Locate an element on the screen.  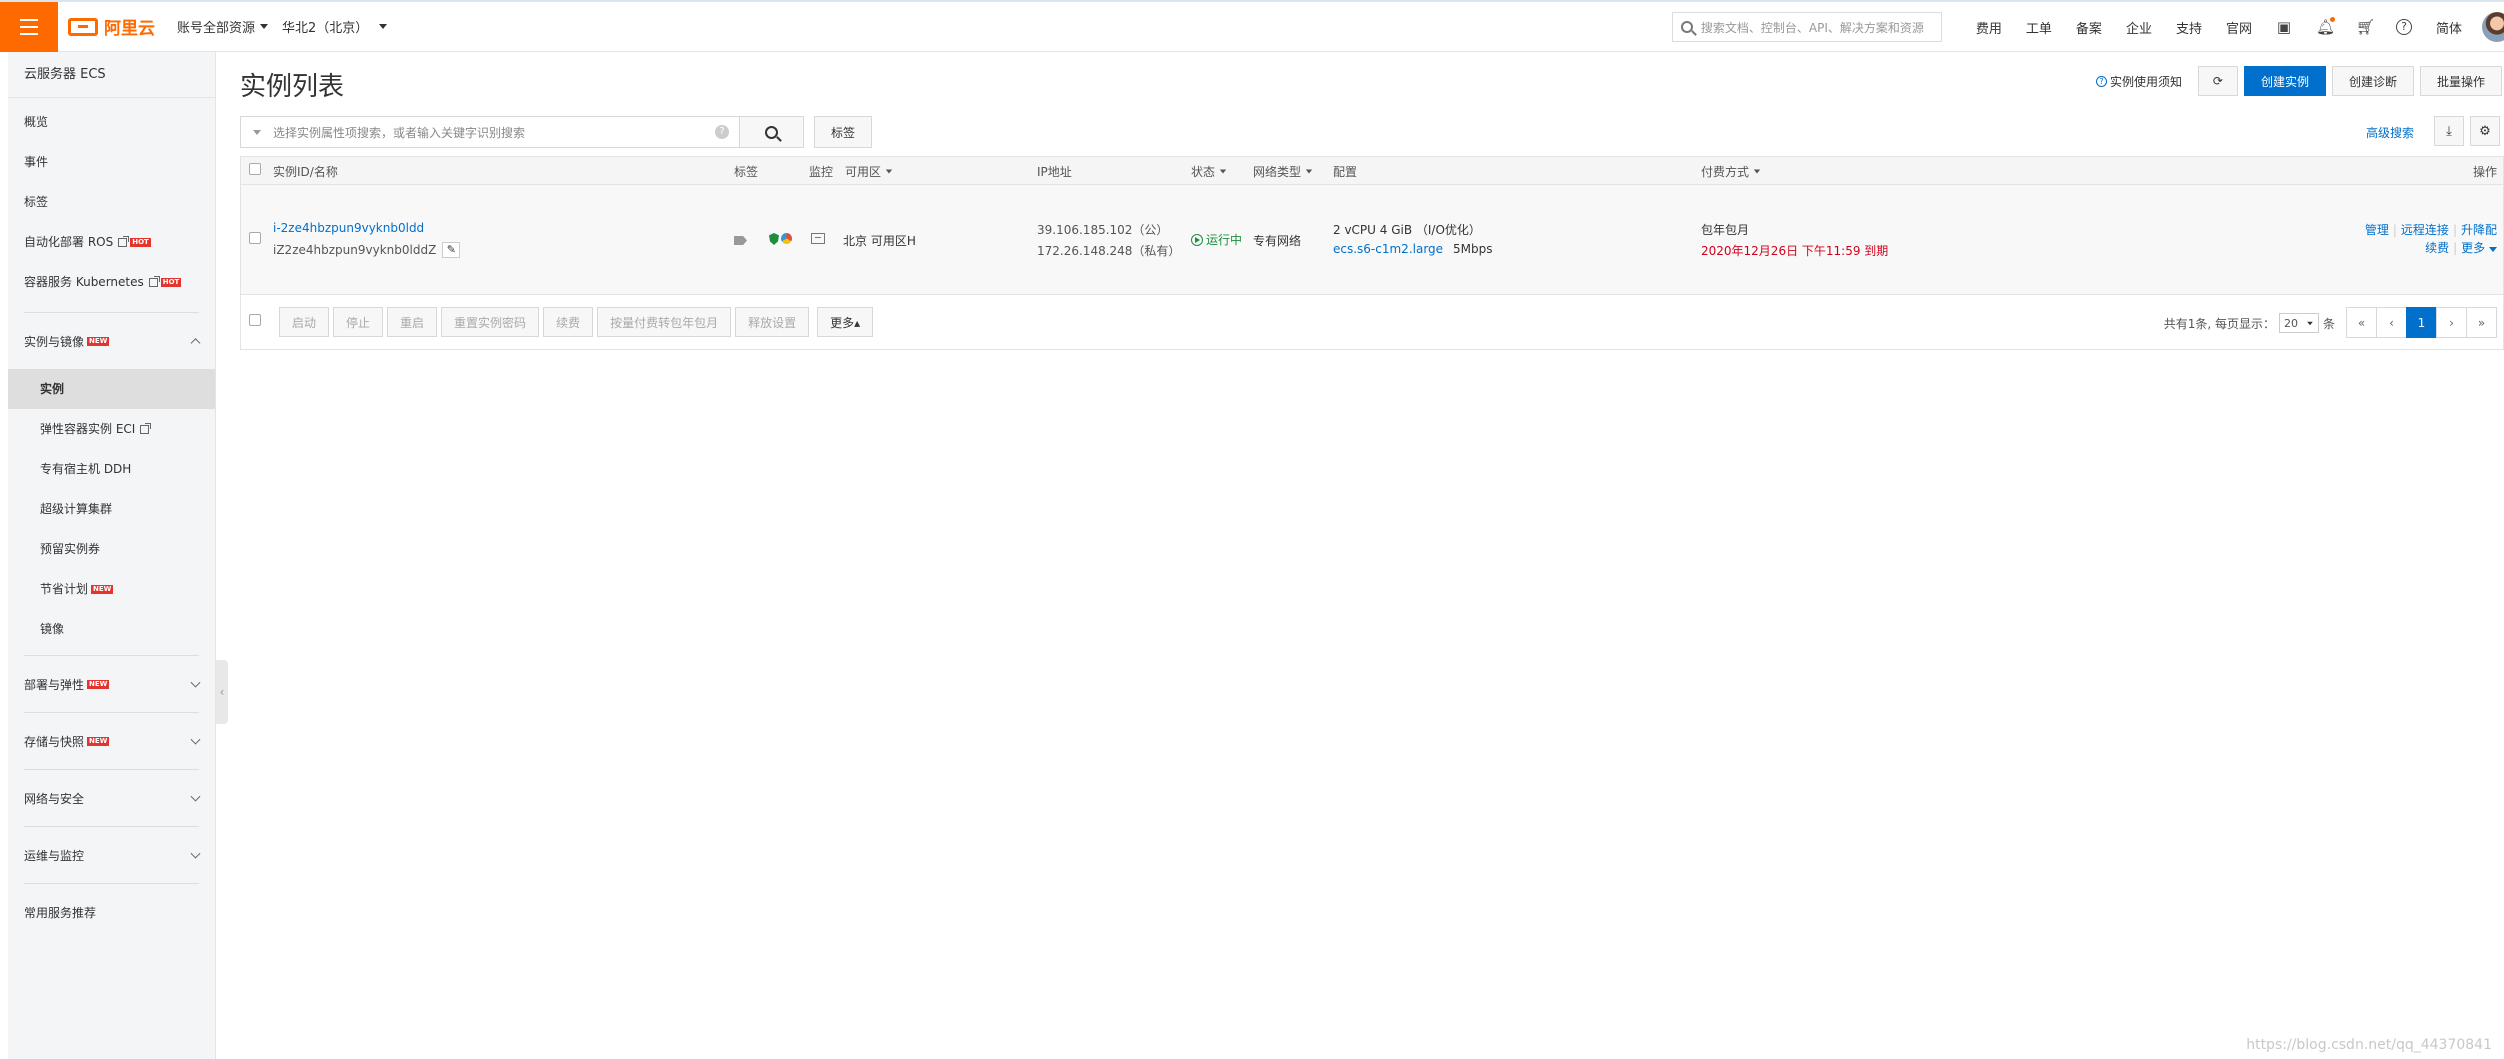
cart-icon: 🛒︎ is located at coordinates (2365, 27).